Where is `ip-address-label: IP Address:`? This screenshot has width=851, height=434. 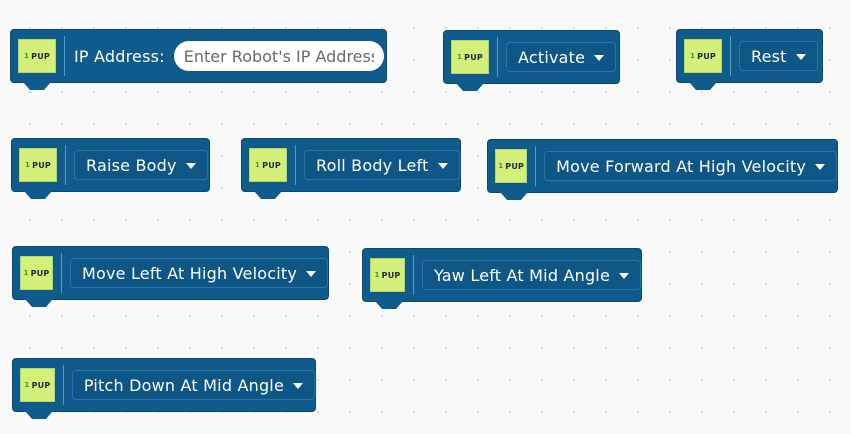 ip-address-label: IP Address: is located at coordinates (119, 56).